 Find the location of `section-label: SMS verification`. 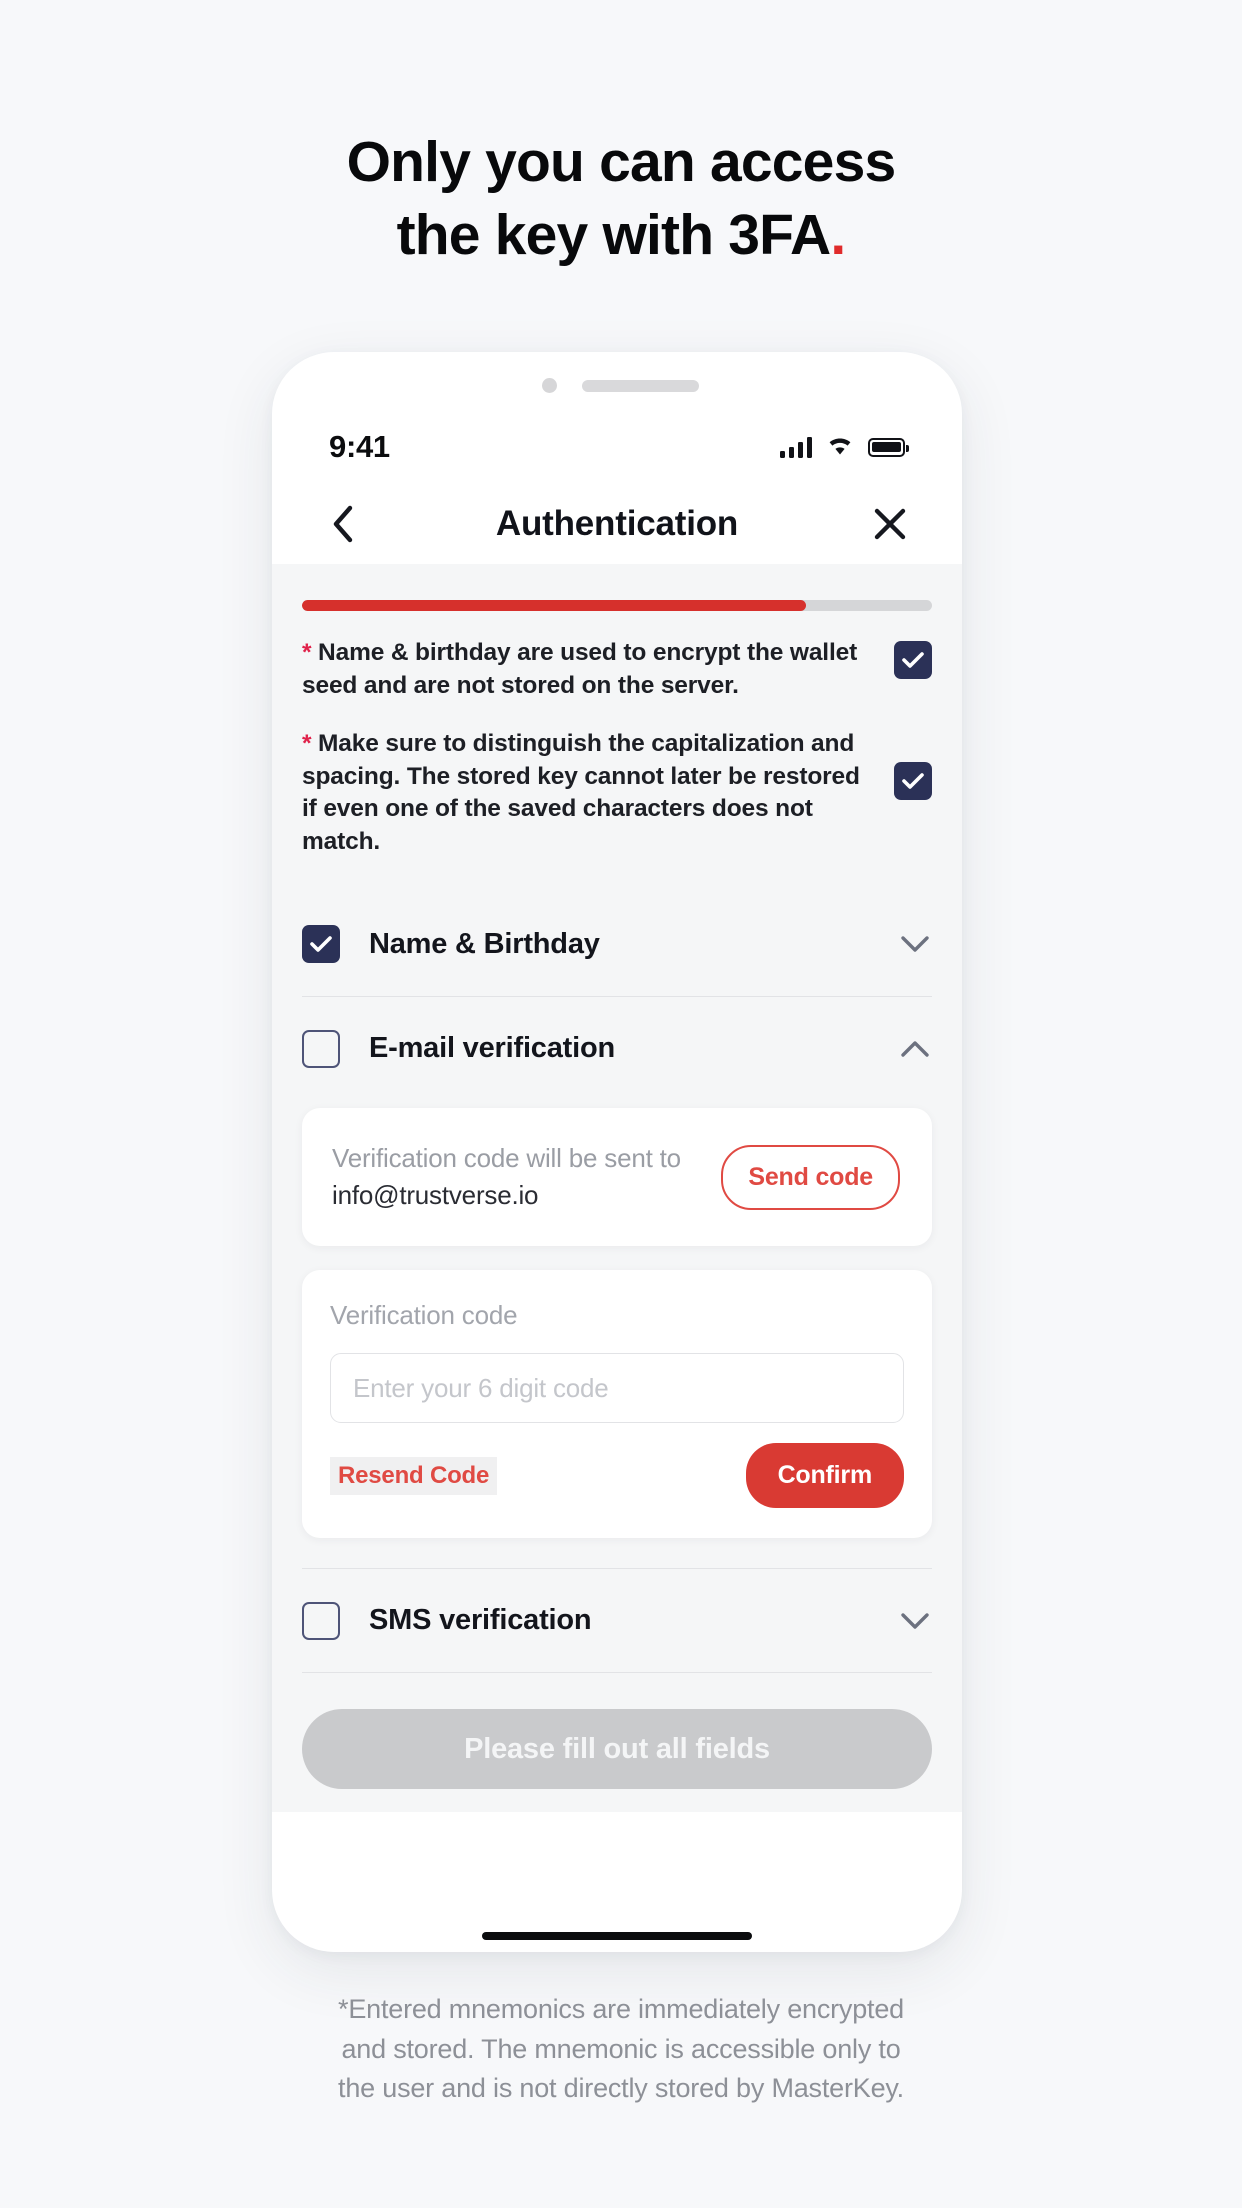

section-label: SMS verification is located at coordinates (480, 1620).